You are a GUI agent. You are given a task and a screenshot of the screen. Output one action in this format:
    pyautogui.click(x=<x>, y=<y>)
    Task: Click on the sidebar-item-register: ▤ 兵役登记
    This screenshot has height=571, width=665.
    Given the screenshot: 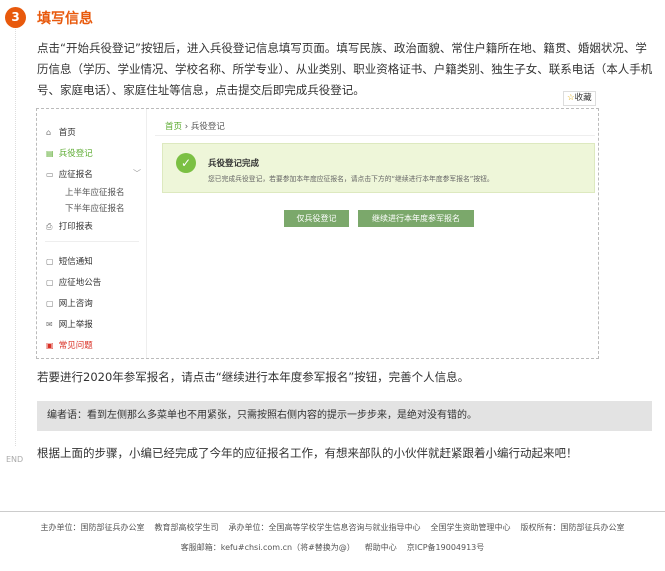 What is the action you would take?
    pyautogui.click(x=69, y=153)
    